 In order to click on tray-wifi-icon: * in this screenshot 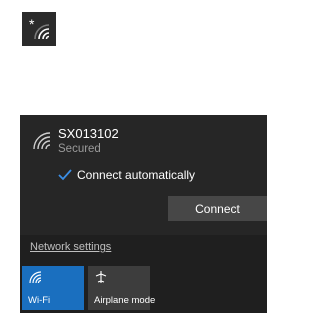, I will do `click(39, 29)`.